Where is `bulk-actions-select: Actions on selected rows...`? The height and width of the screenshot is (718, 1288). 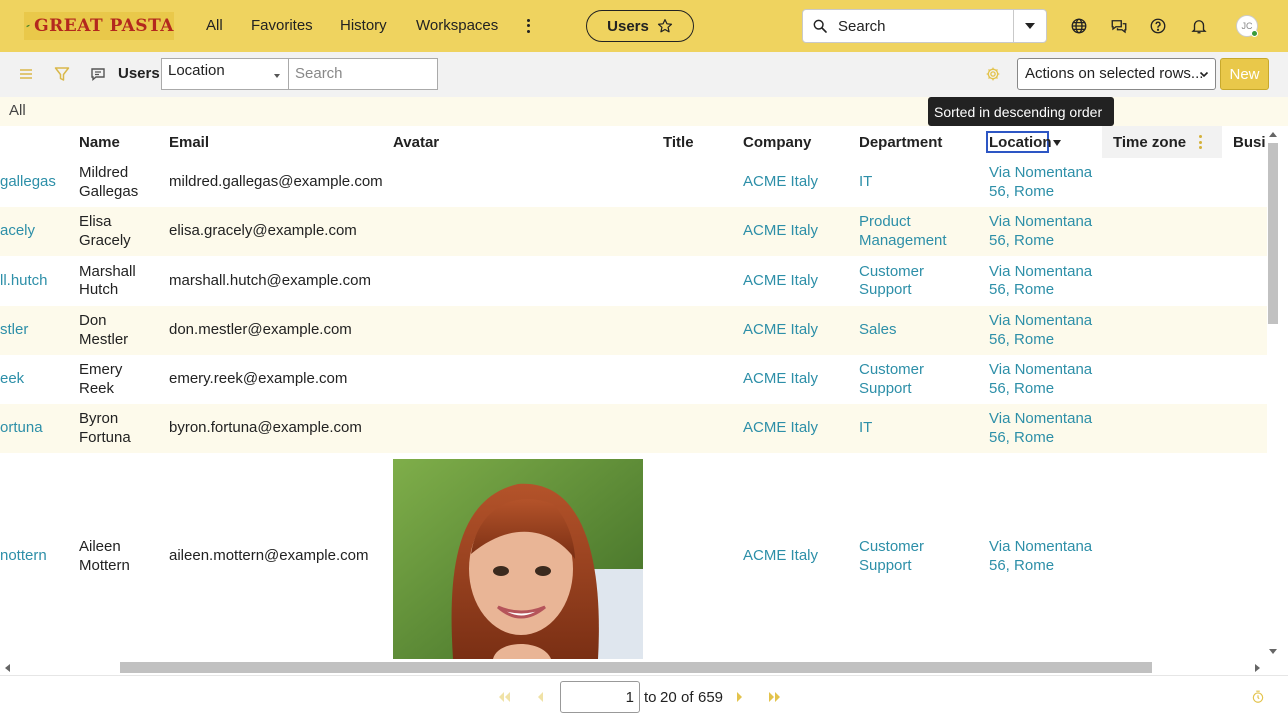
bulk-actions-select: Actions on selected rows... is located at coordinates (1116, 74).